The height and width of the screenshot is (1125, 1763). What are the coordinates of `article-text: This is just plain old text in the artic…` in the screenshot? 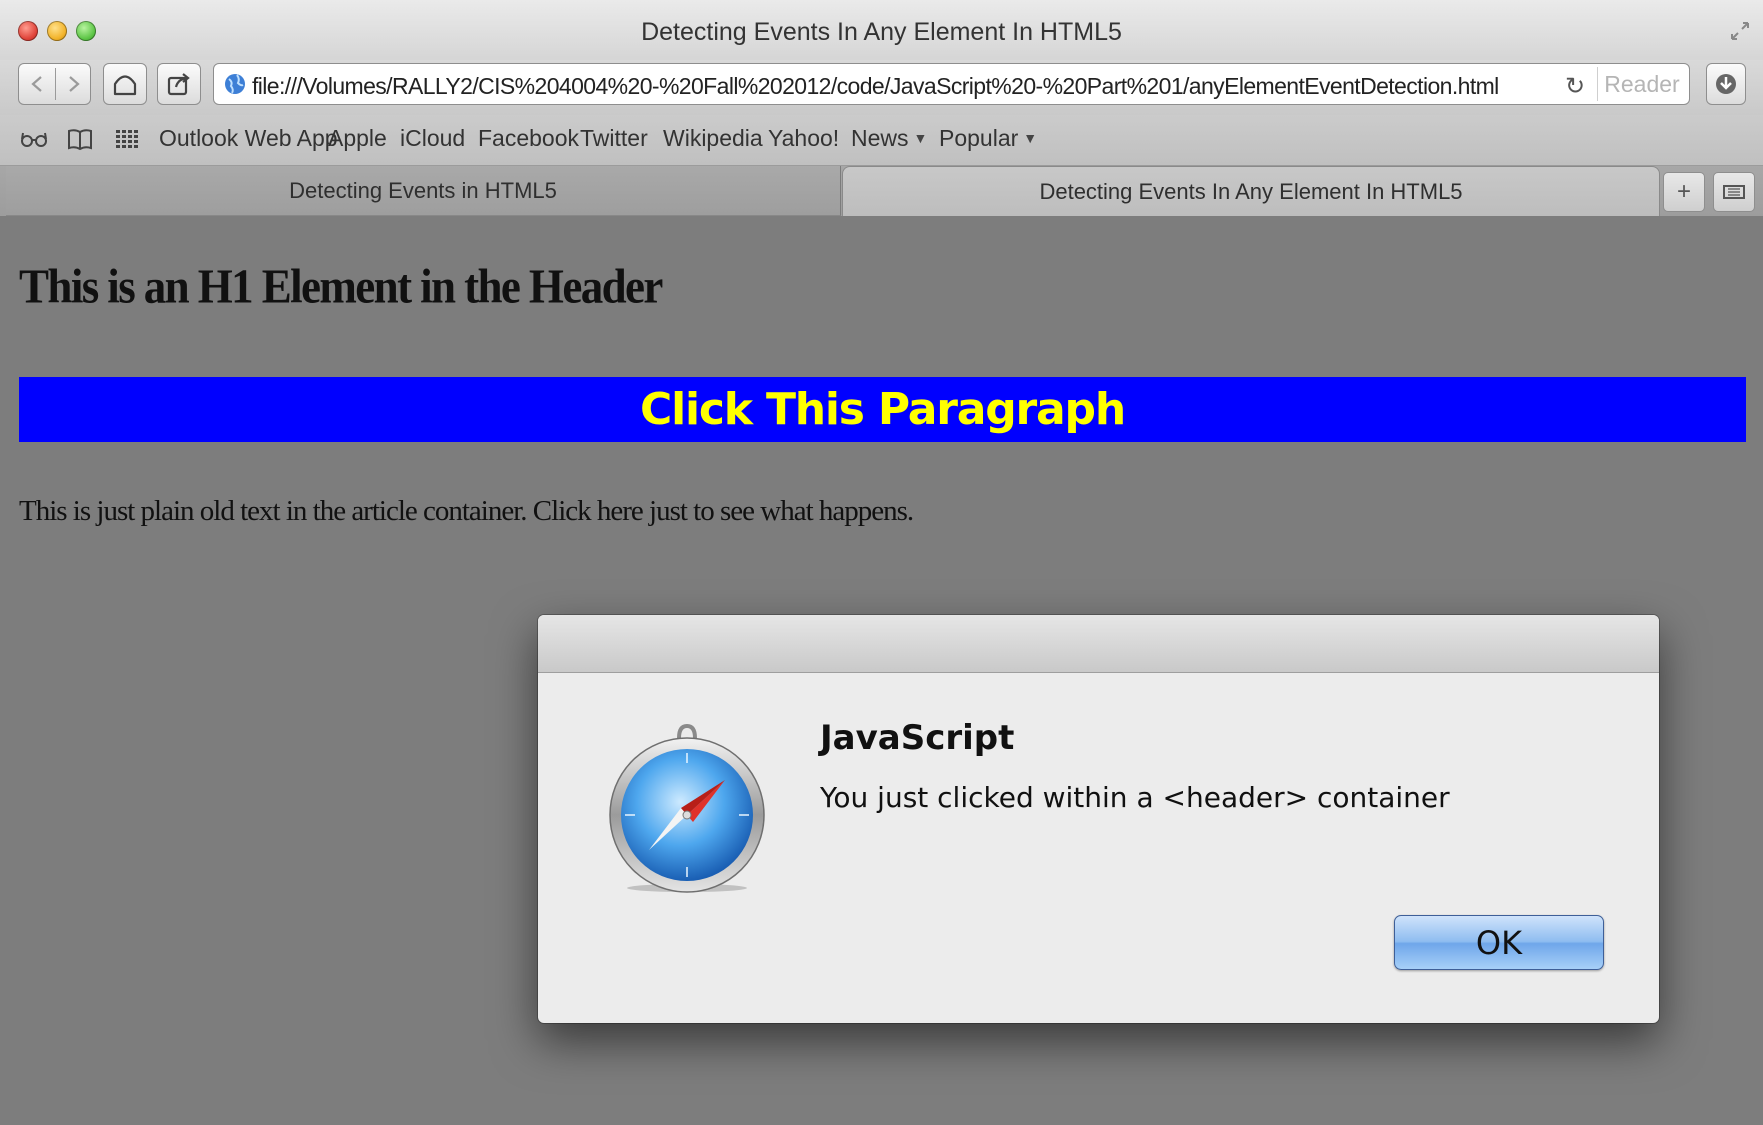 It's located at (466, 511).